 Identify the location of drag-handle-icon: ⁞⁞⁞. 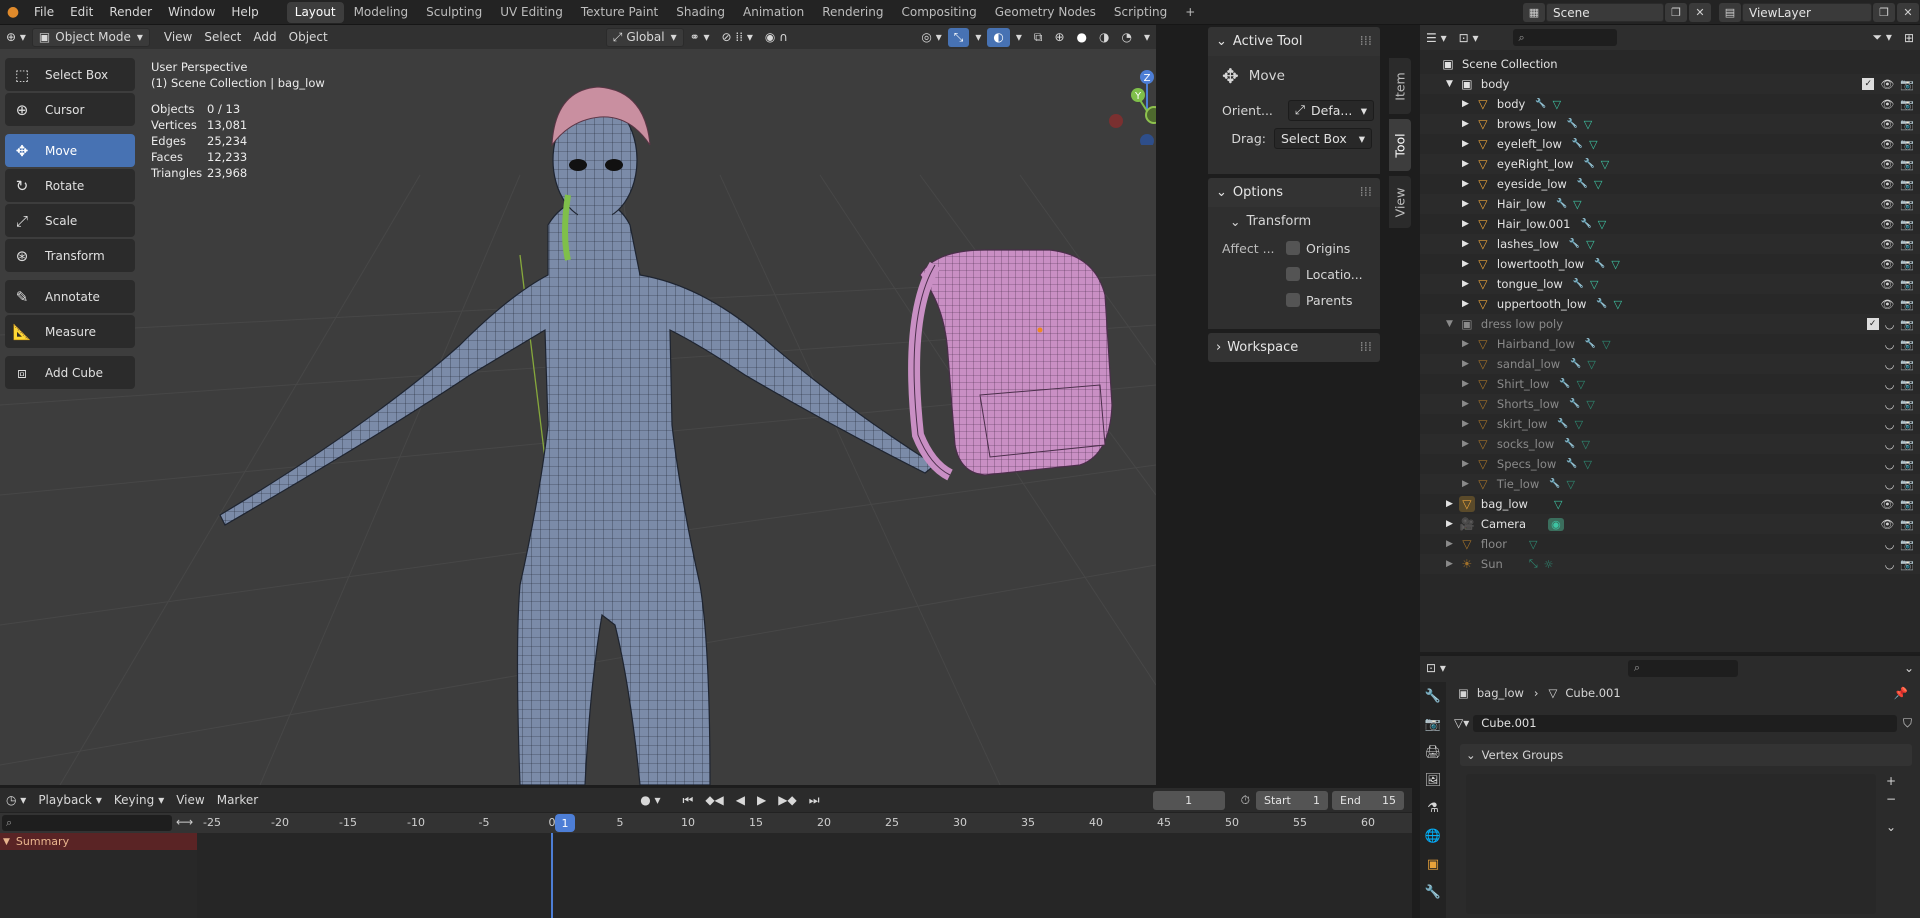
(1366, 347).